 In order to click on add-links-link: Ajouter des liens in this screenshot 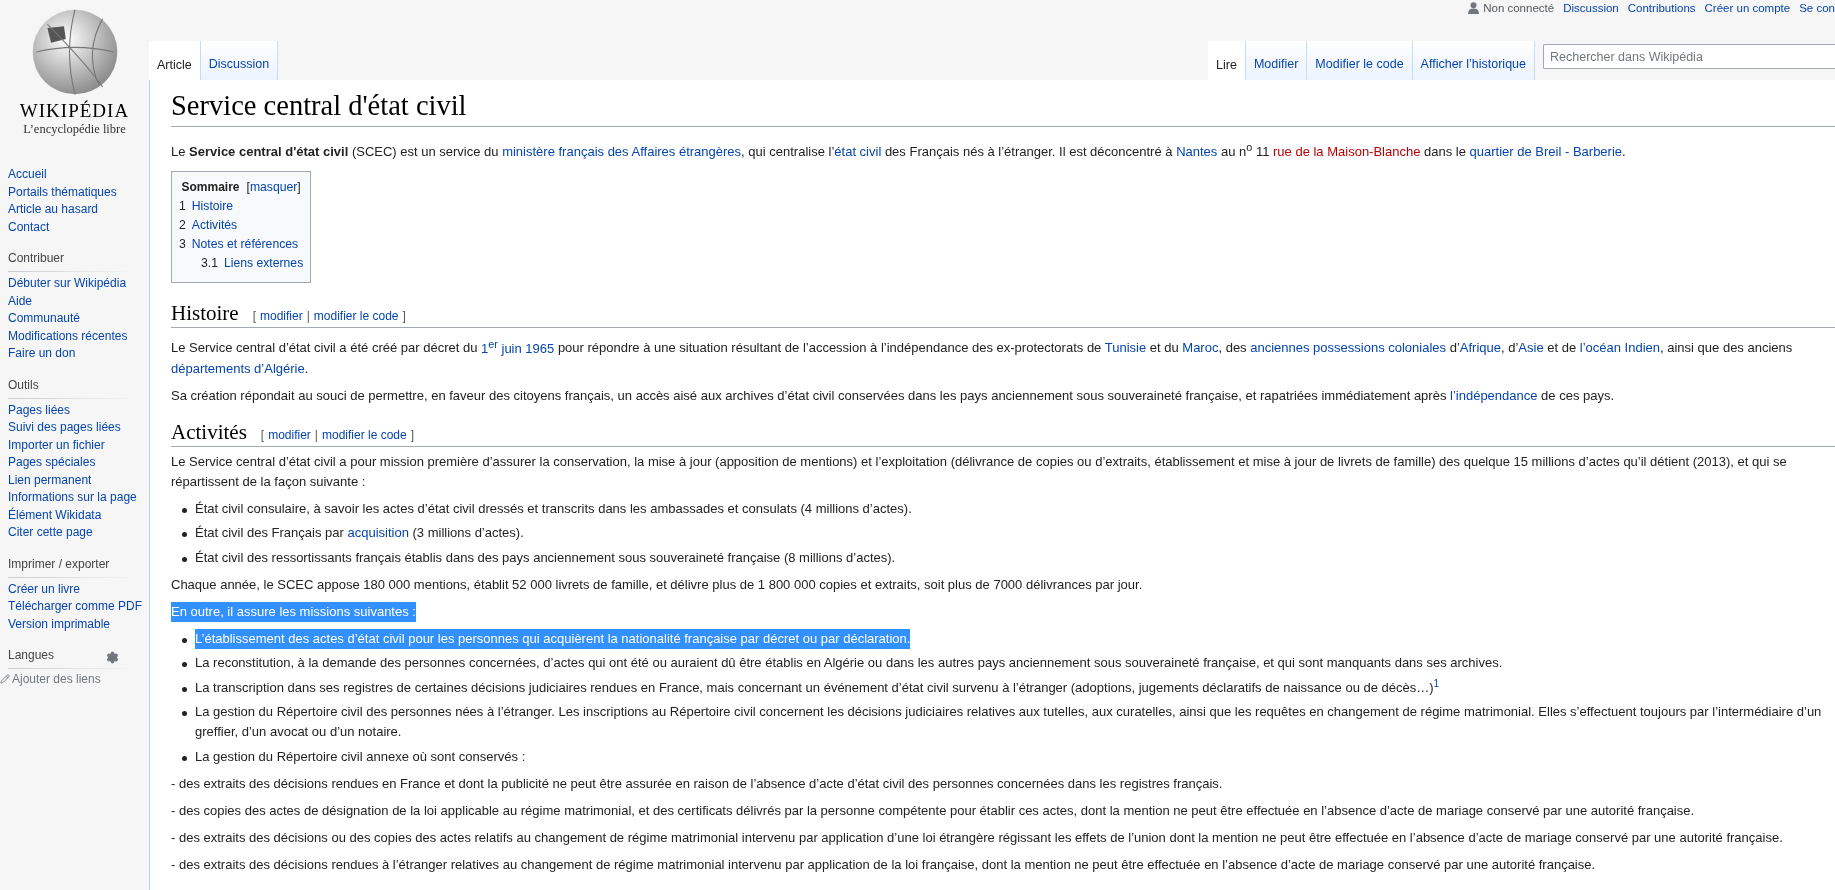, I will do `click(65, 679)`.